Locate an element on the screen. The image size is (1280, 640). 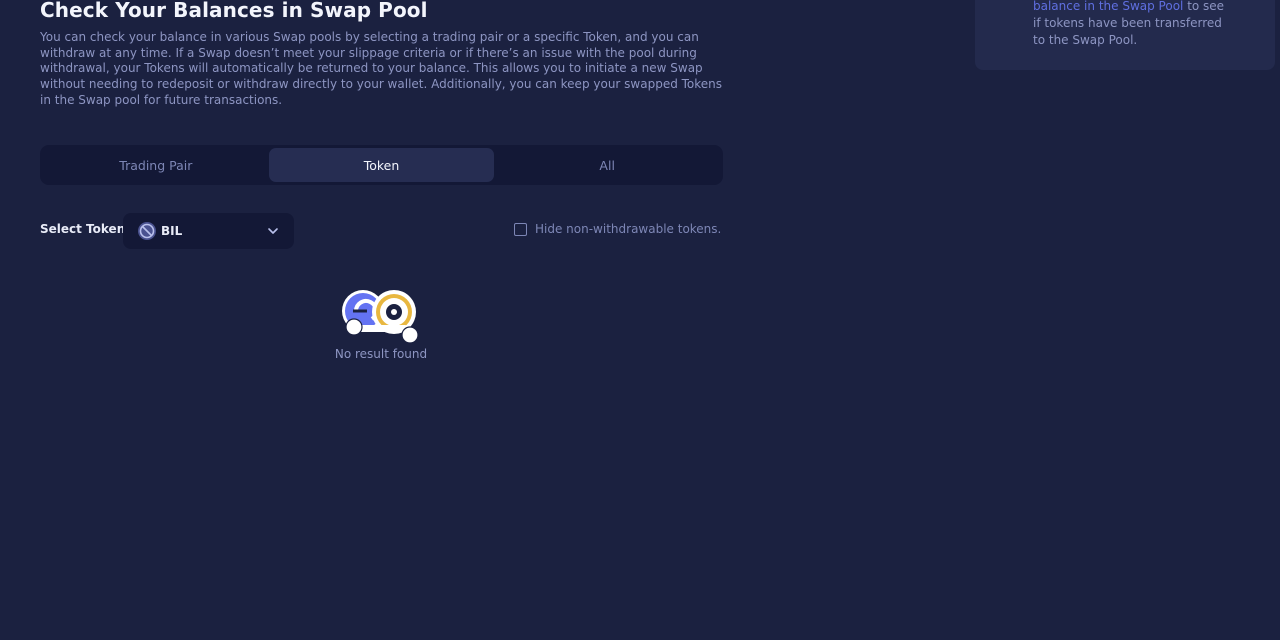
chevron-down-icon is located at coordinates (273, 231).